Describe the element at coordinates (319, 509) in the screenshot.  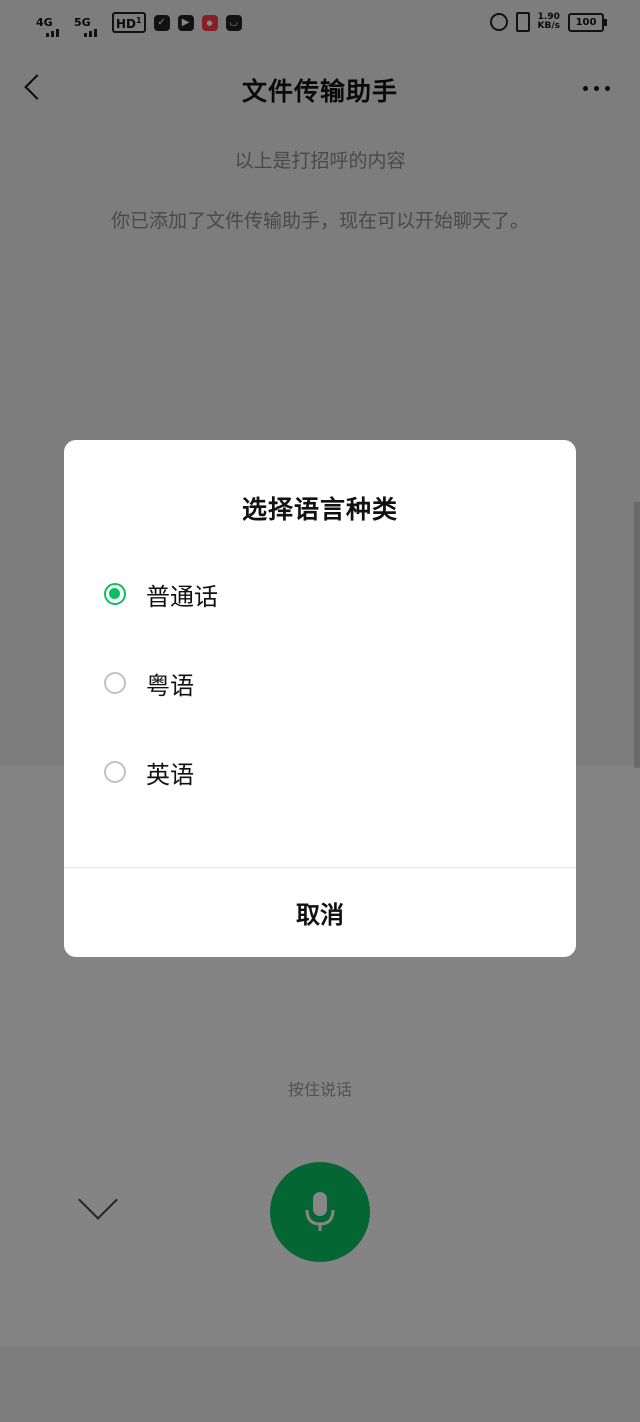
I see `dialog-title: 选择语言种类` at that location.